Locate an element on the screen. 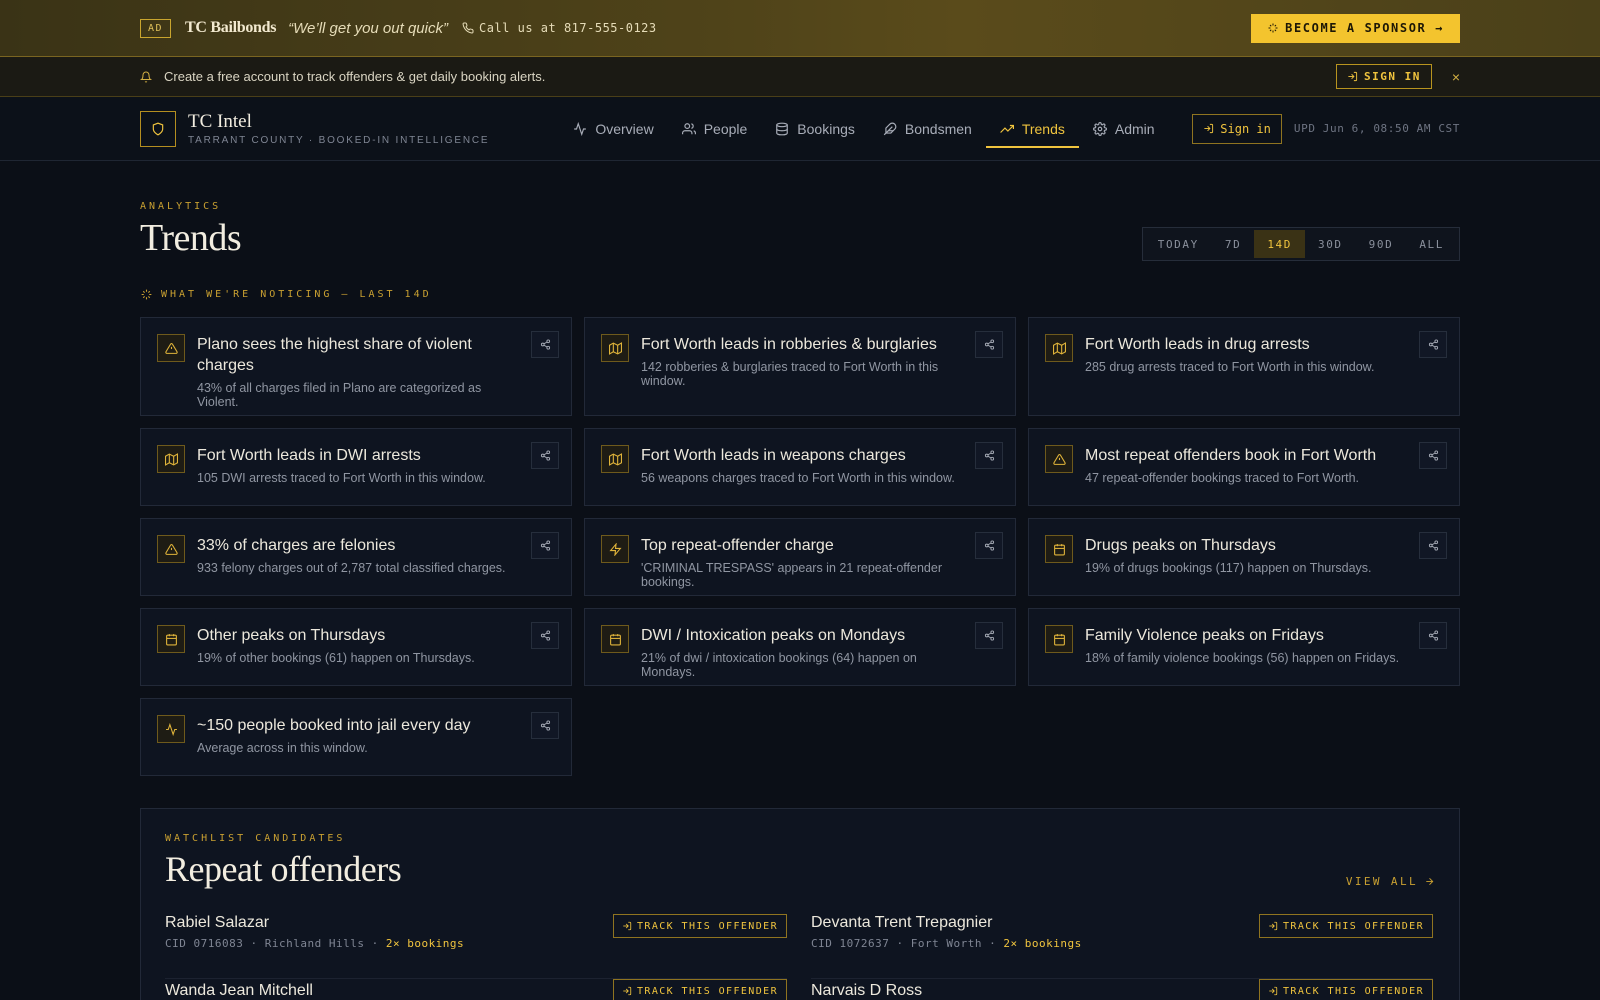 Image resolution: width=1600 pixels, height=1000 pixels. alert-sign-in-button: SIGN IN is located at coordinates (1383, 76).